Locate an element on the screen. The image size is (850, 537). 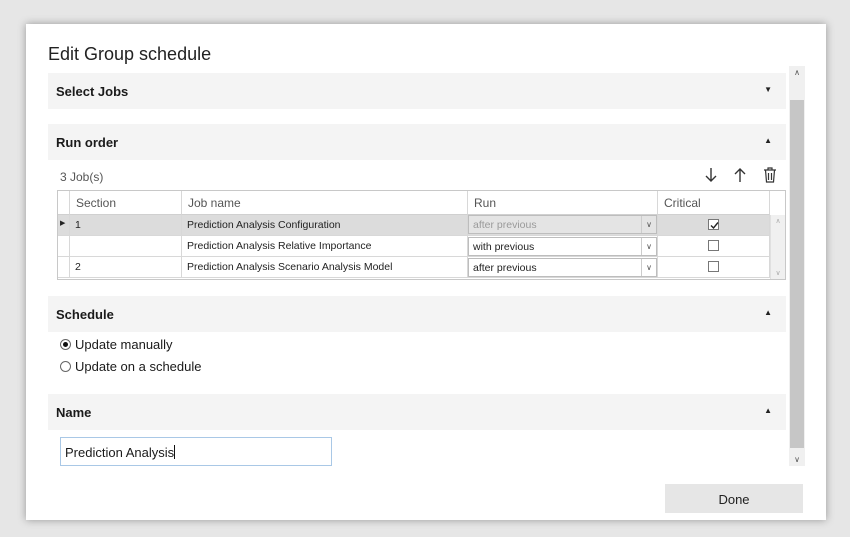
move-up-button is located at coordinates (740, 176).